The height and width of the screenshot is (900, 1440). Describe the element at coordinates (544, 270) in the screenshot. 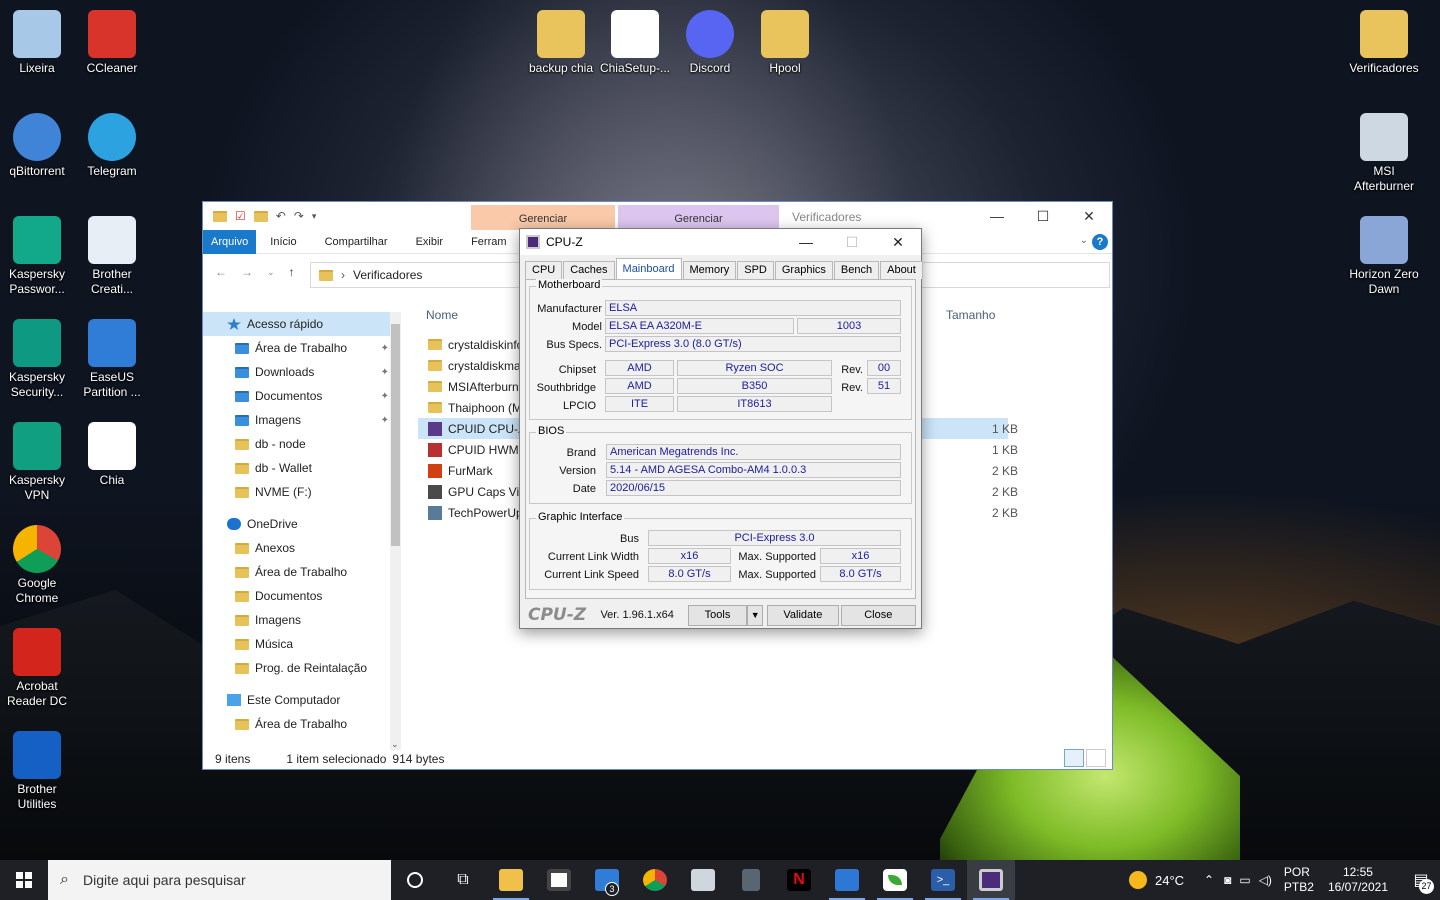

I see `cpuz-tab-cpu: CPU` at that location.